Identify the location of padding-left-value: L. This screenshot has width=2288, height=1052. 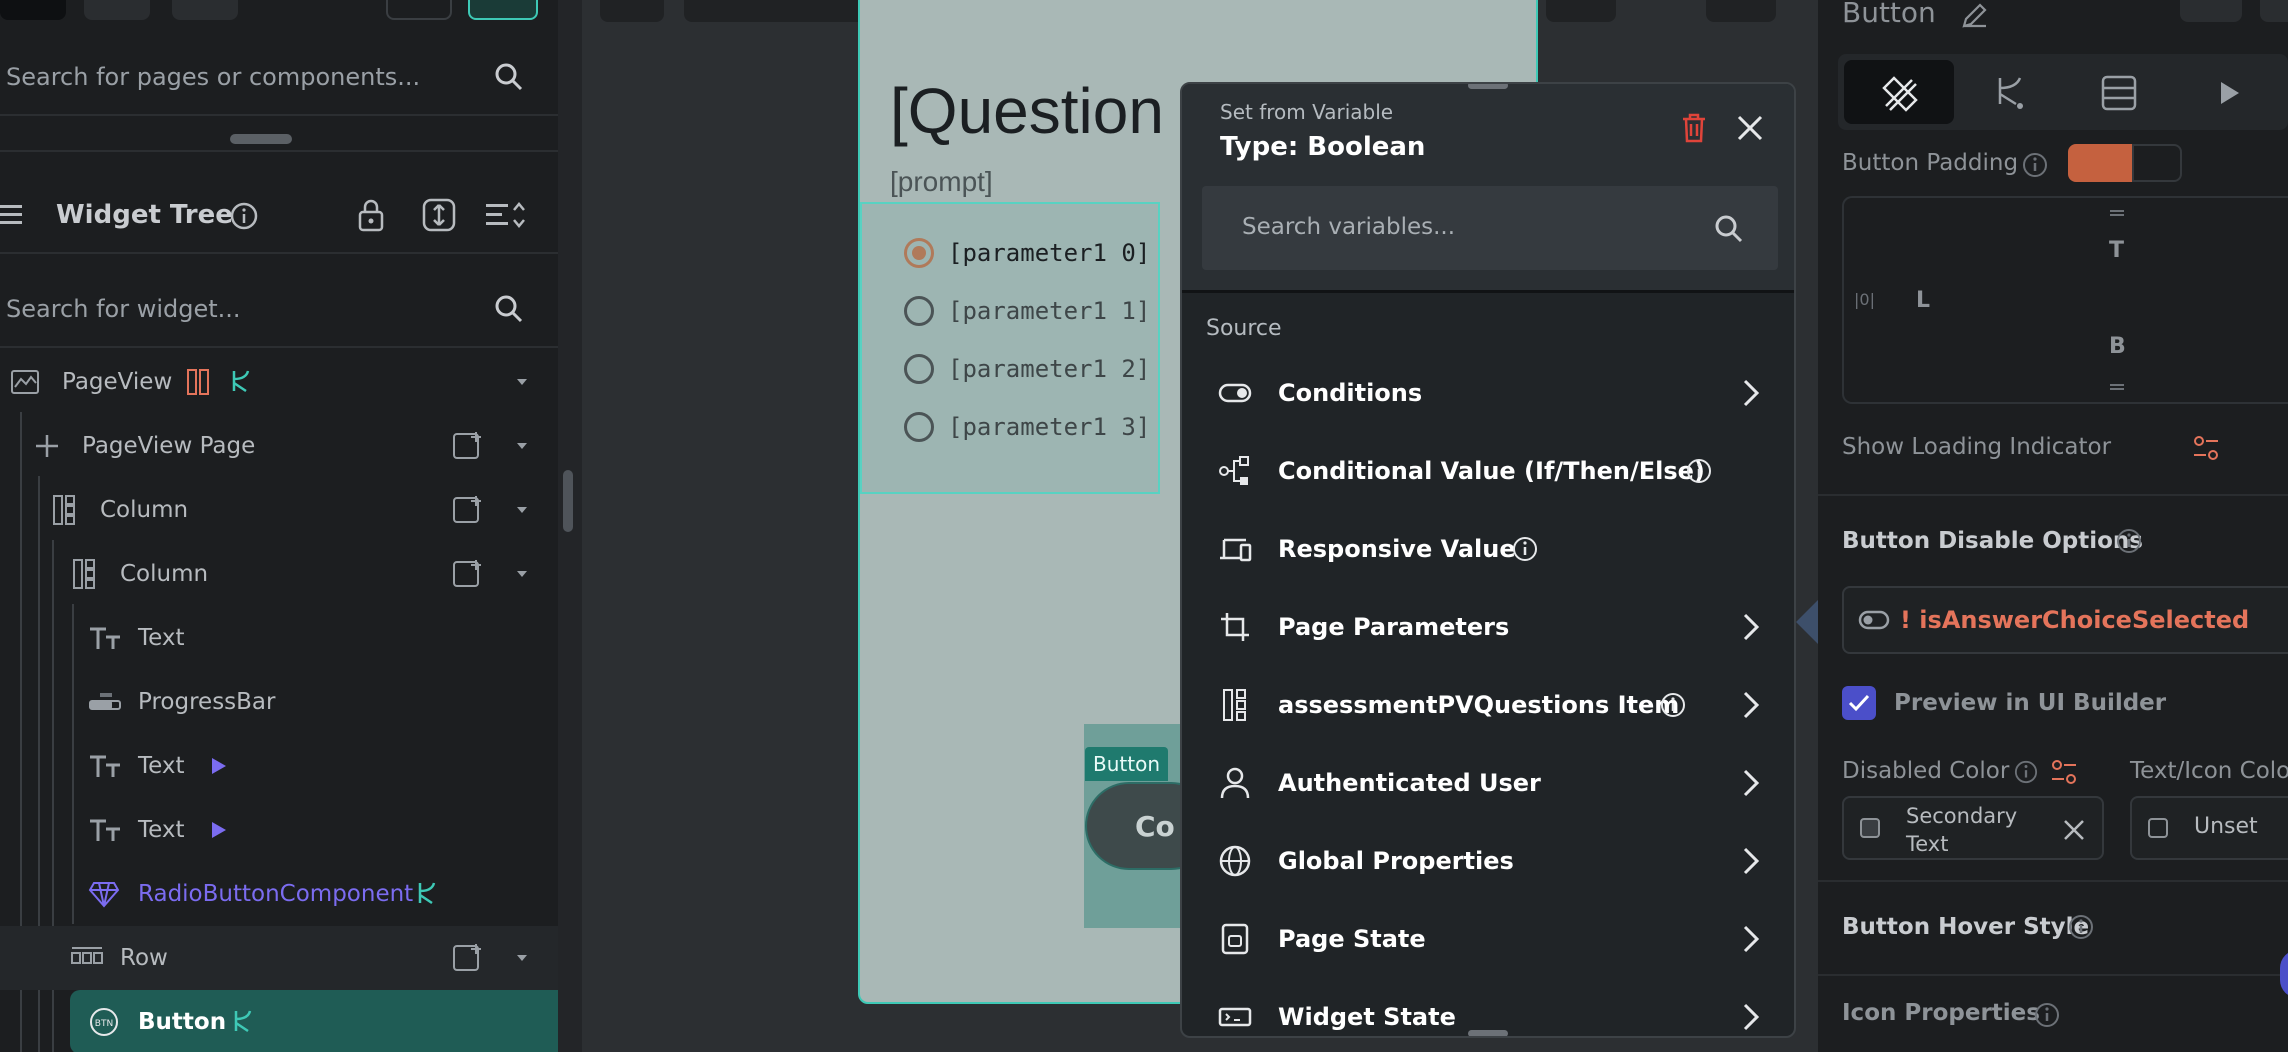
(1923, 300).